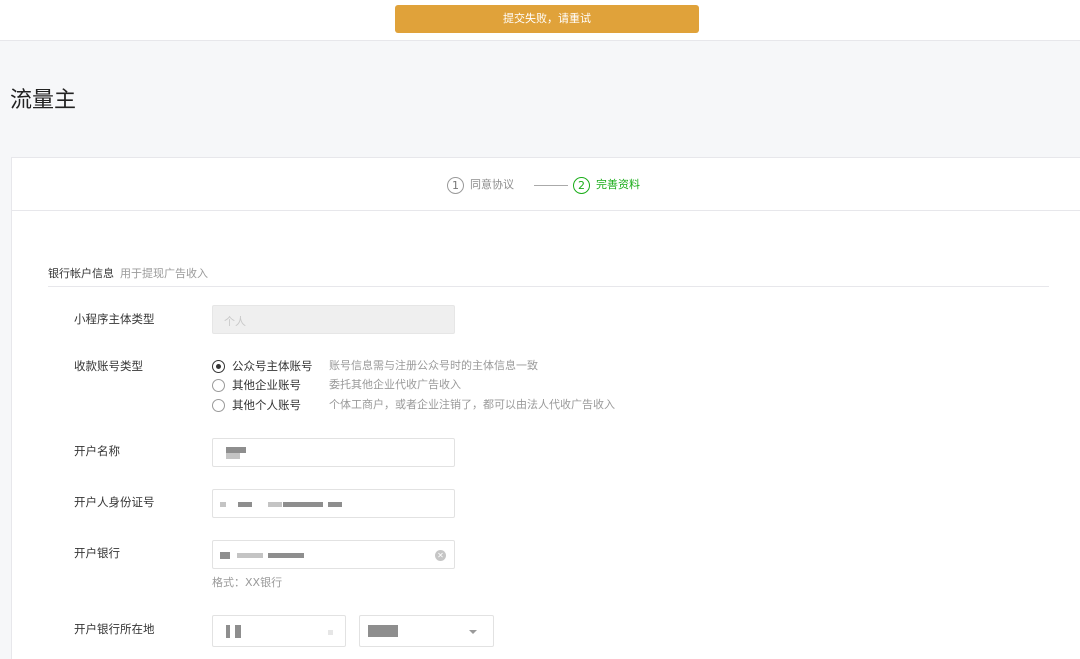 Image resolution: width=1080 pixels, height=659 pixels. Describe the element at coordinates (218, 366) in the screenshot. I see `radio-checked-icon` at that location.